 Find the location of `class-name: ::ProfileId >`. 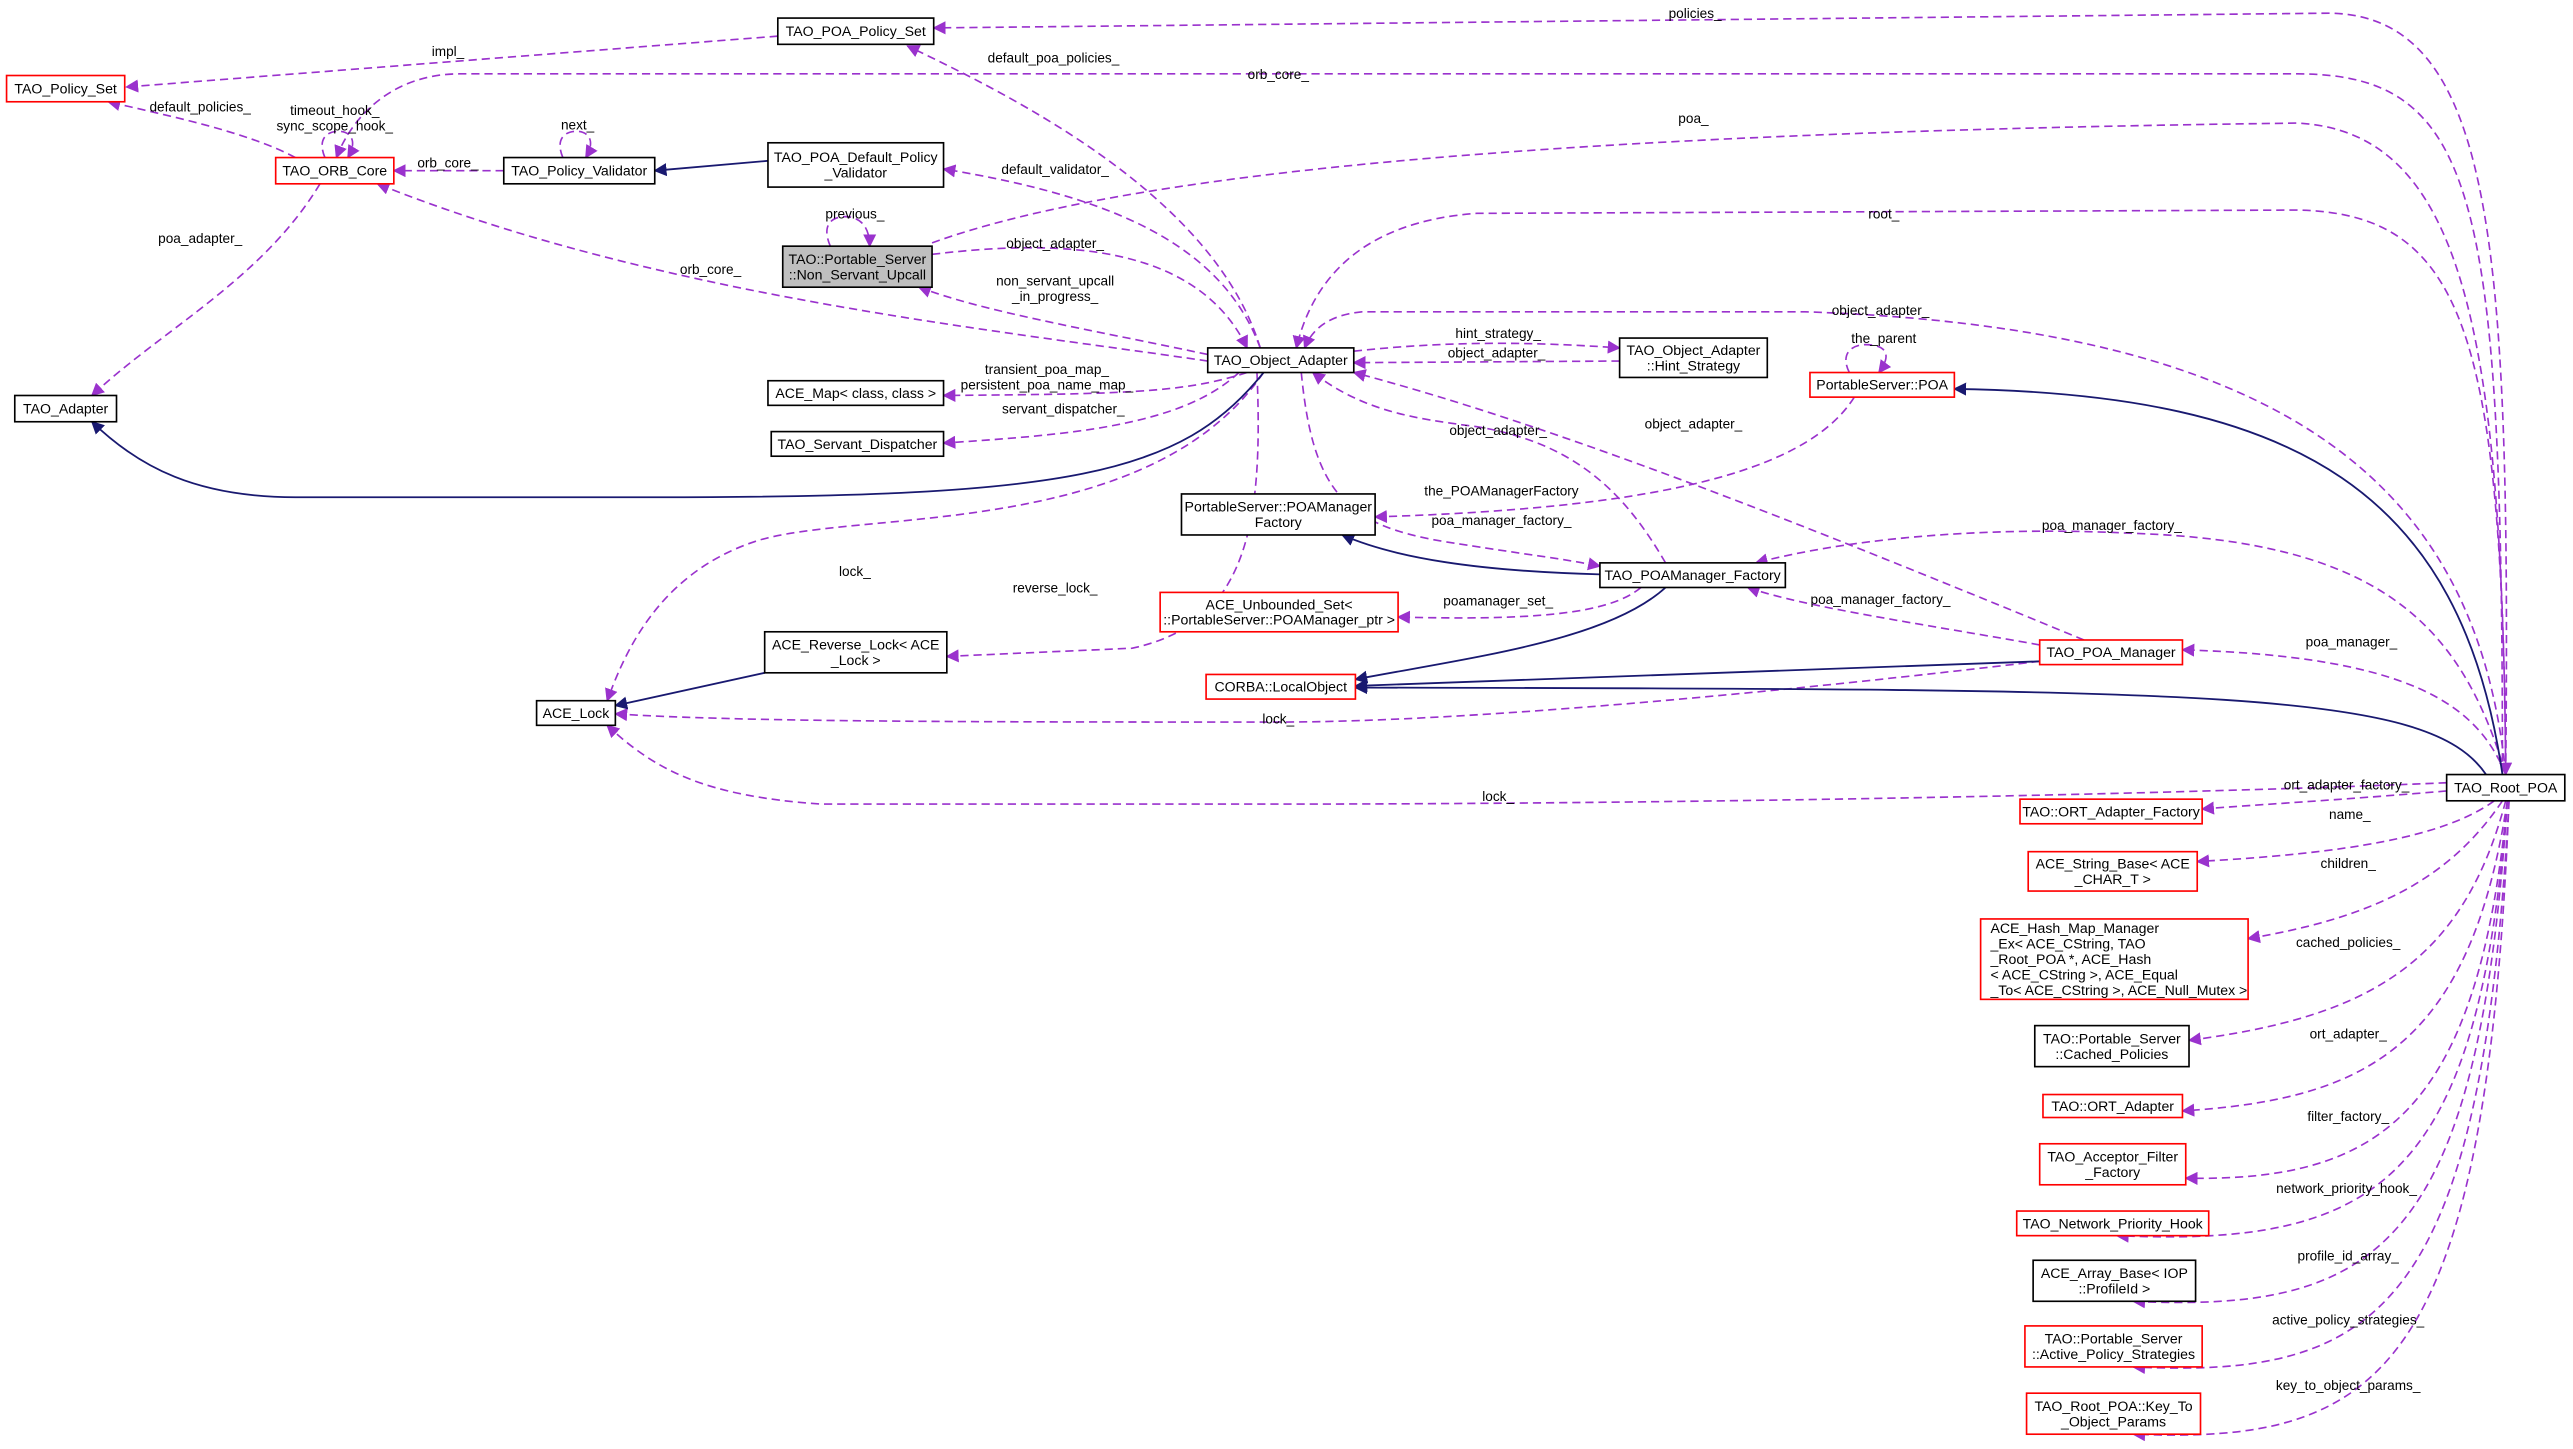

class-name: ::ProfileId > is located at coordinates (2114, 1288).